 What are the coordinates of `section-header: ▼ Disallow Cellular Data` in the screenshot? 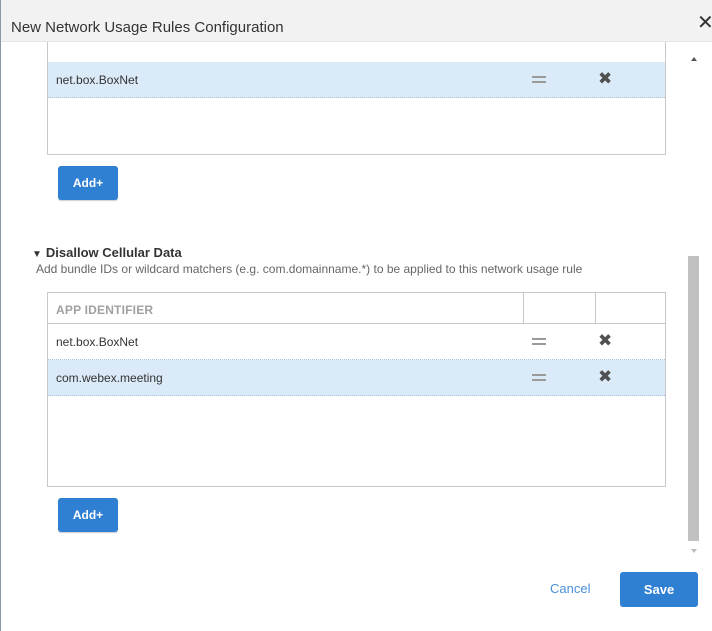 It's located at (107, 253).